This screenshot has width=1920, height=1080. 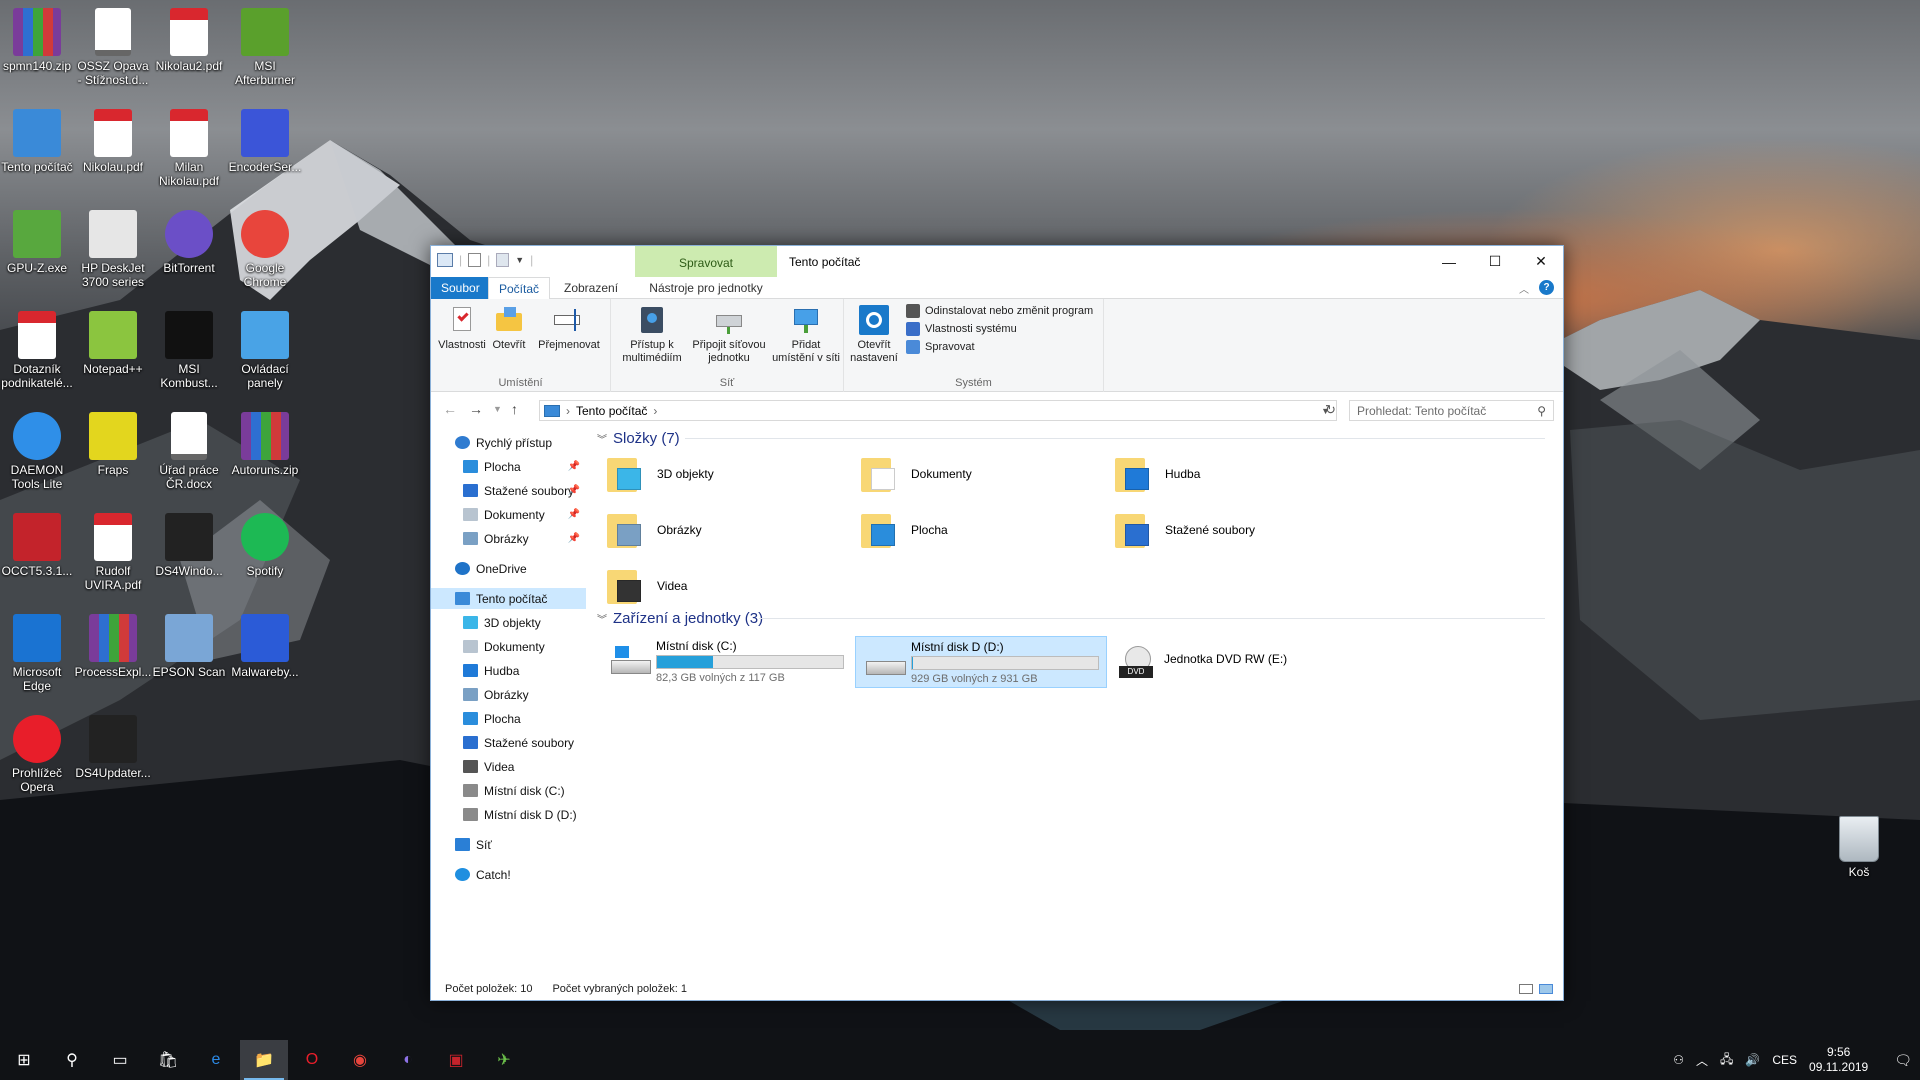 I want to click on sidebar-item: Plocha 📌, so click(x=508, y=466).